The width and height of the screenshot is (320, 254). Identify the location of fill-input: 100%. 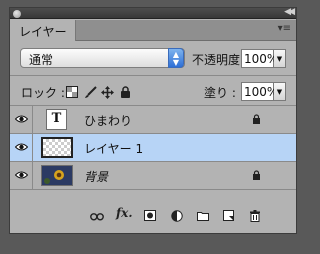
(259, 91).